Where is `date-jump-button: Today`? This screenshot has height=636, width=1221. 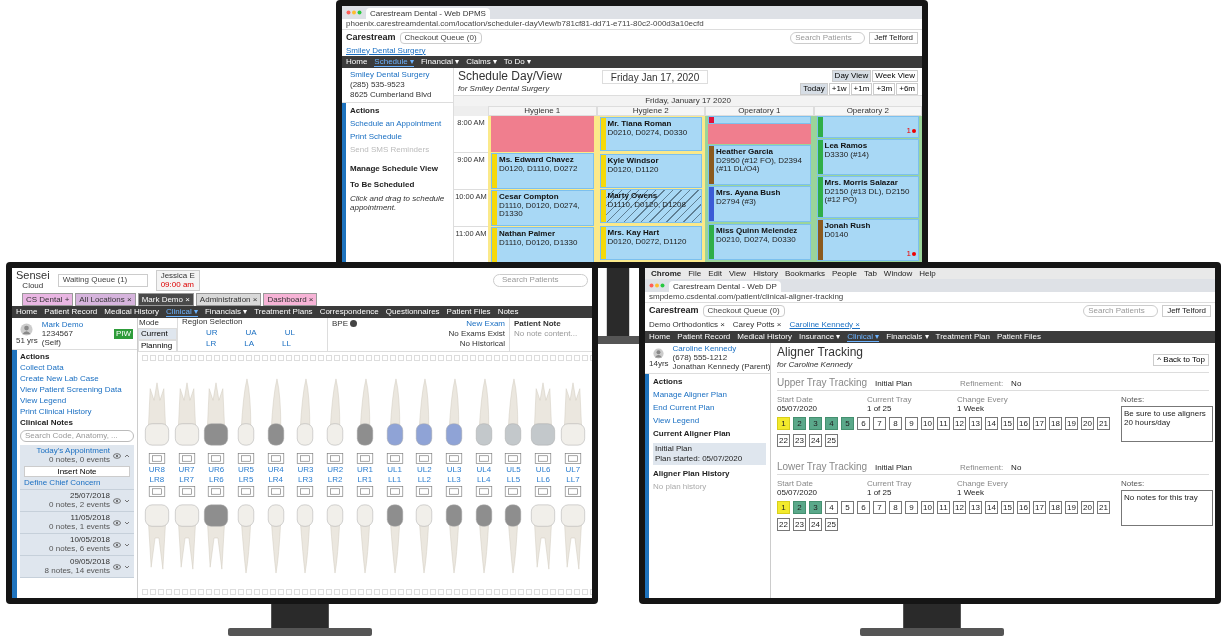 date-jump-button: Today is located at coordinates (814, 89).